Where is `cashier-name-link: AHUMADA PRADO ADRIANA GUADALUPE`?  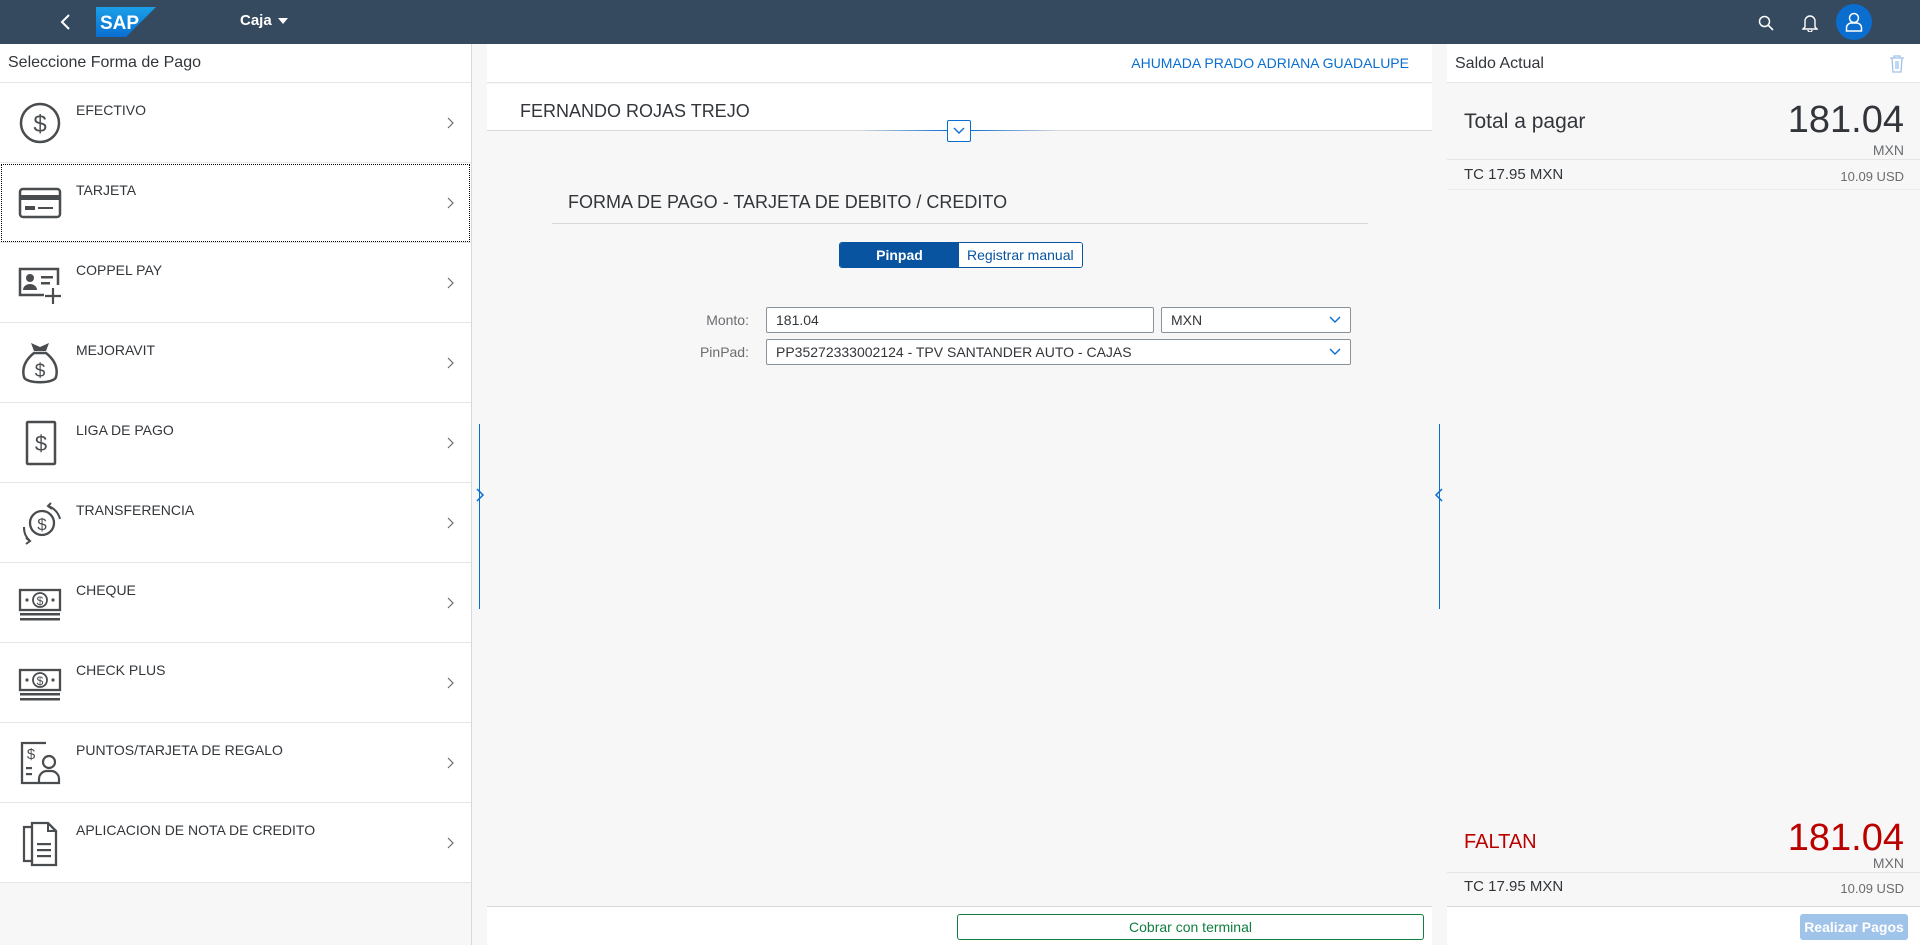
cashier-name-link: AHUMADA PRADO ADRIANA GUADALUPE is located at coordinates (1270, 63).